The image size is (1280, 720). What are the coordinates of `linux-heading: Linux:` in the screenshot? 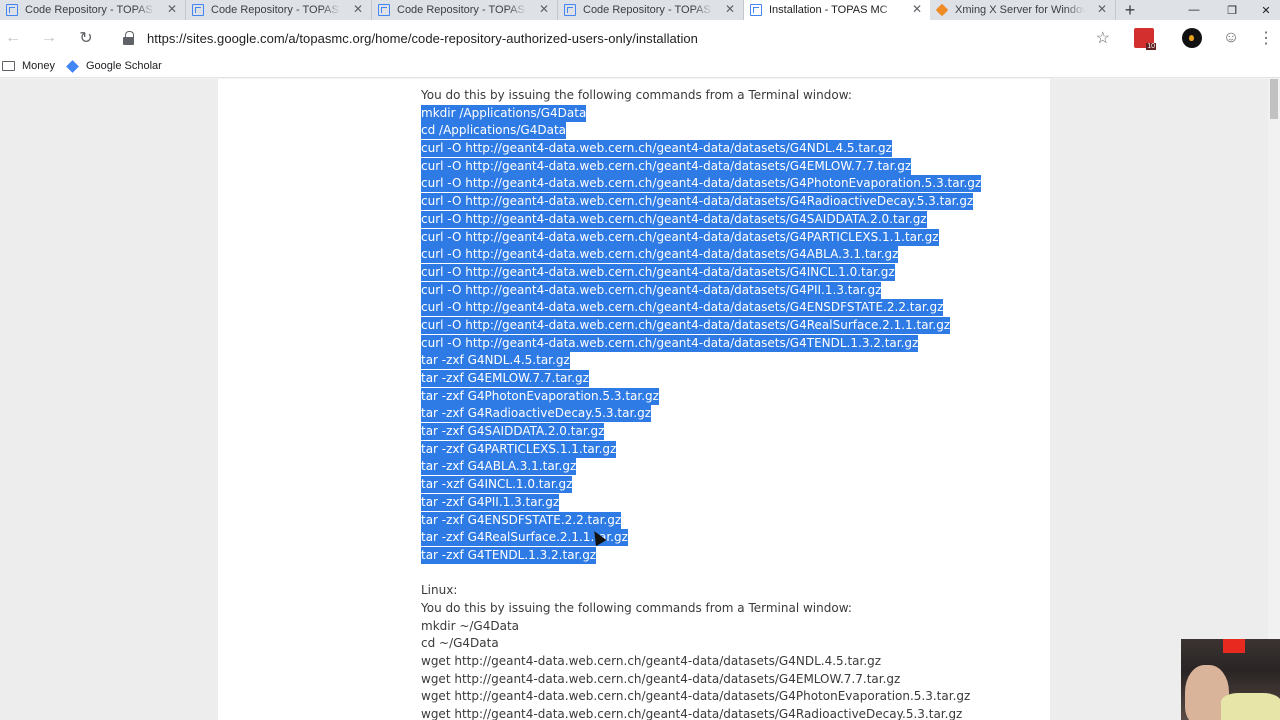 It's located at (439, 590).